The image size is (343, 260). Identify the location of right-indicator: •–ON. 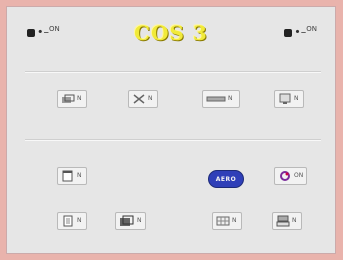
(300, 32).